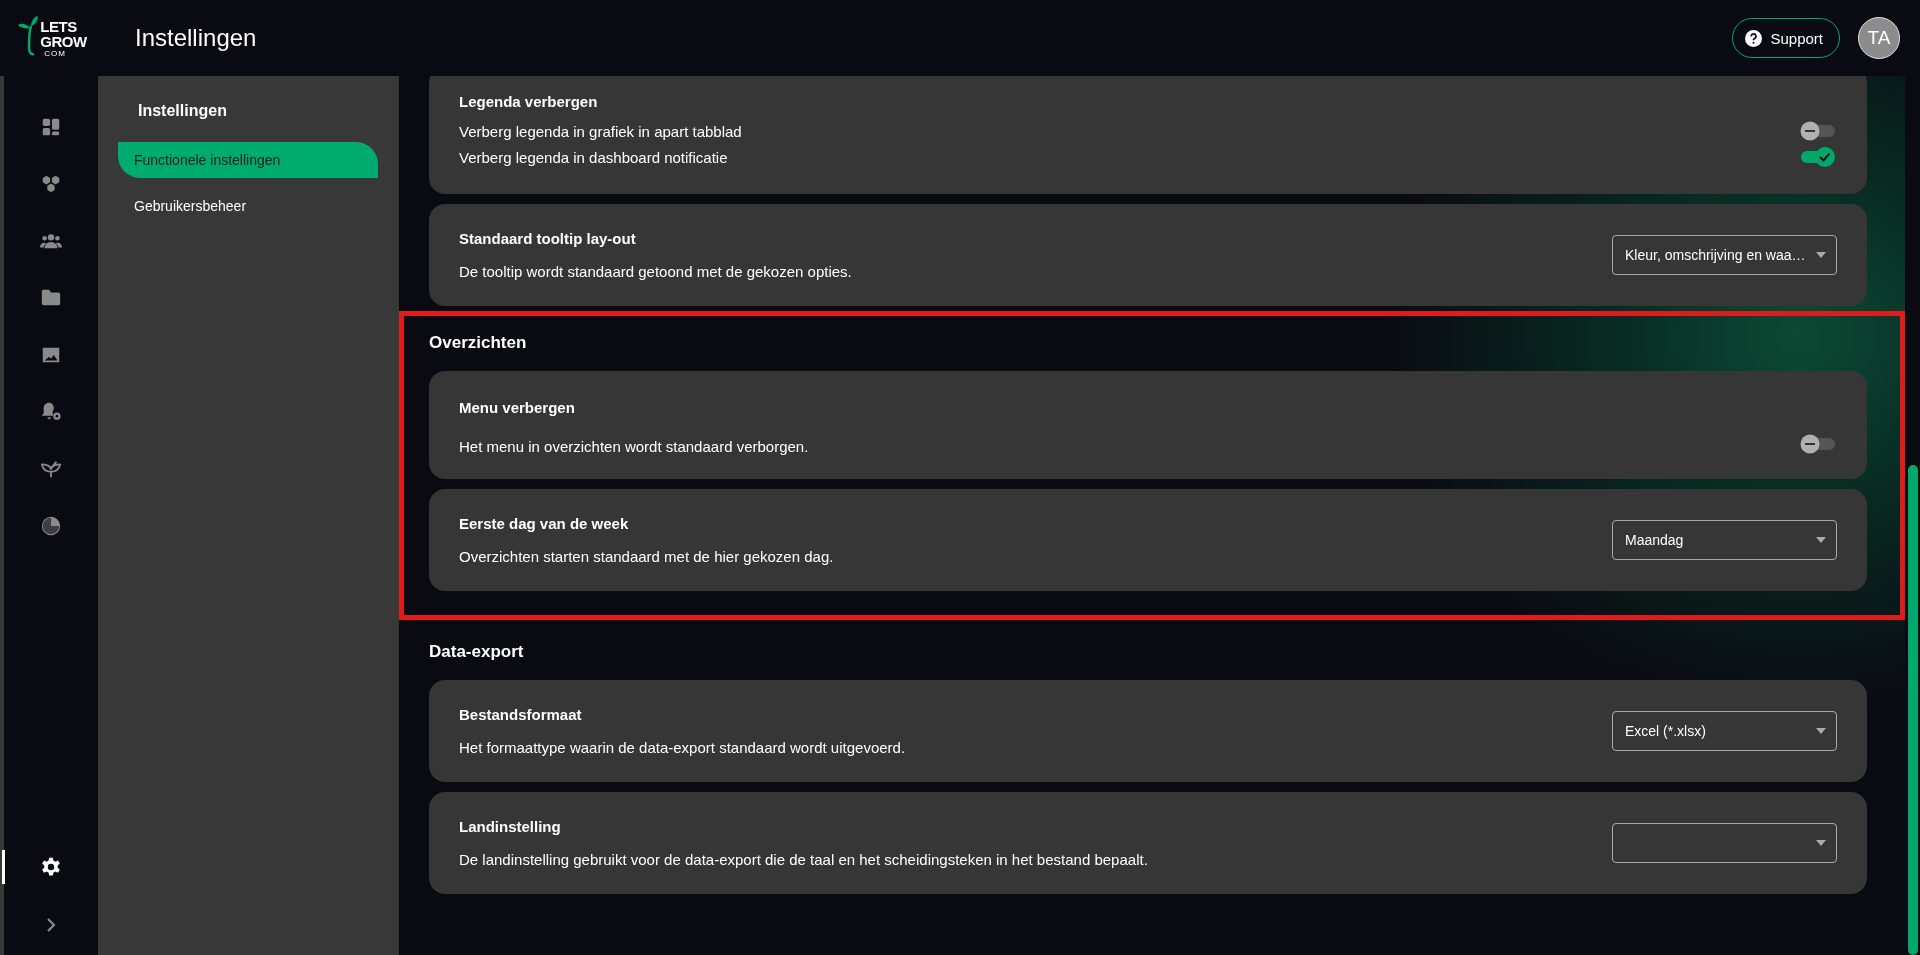 The image size is (1920, 955). I want to click on page-title: Instellingen, so click(196, 38).